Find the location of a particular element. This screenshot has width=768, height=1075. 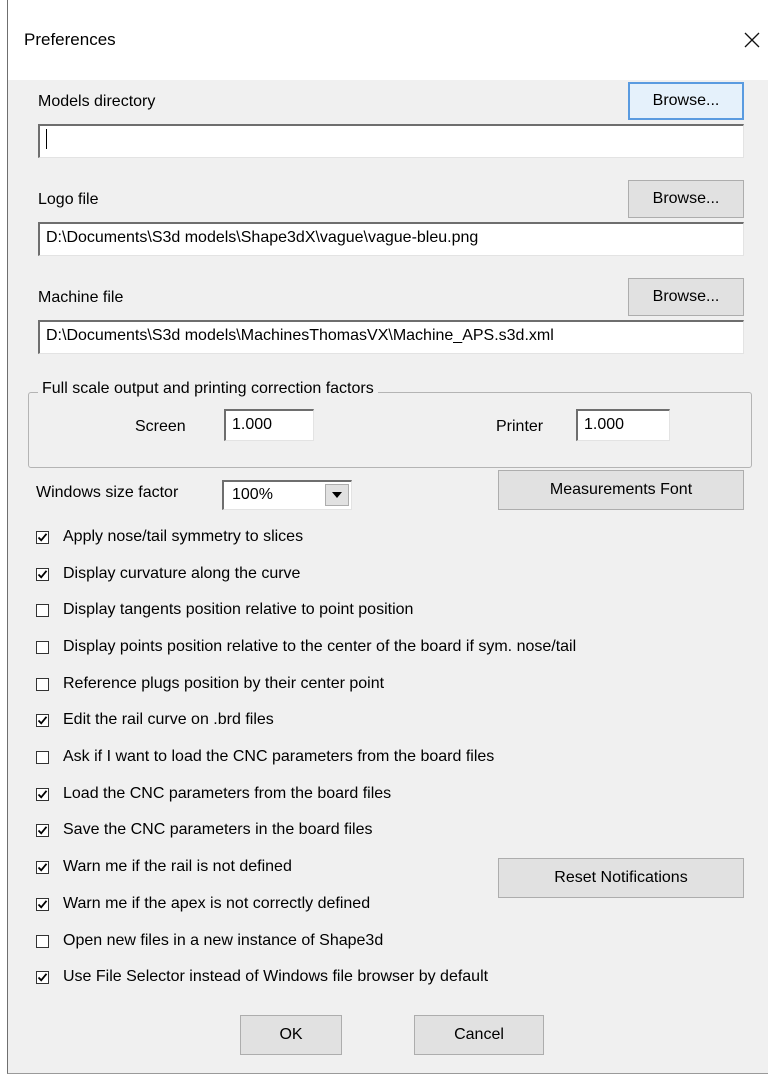

dialog-title: Preferences is located at coordinates (70, 39).